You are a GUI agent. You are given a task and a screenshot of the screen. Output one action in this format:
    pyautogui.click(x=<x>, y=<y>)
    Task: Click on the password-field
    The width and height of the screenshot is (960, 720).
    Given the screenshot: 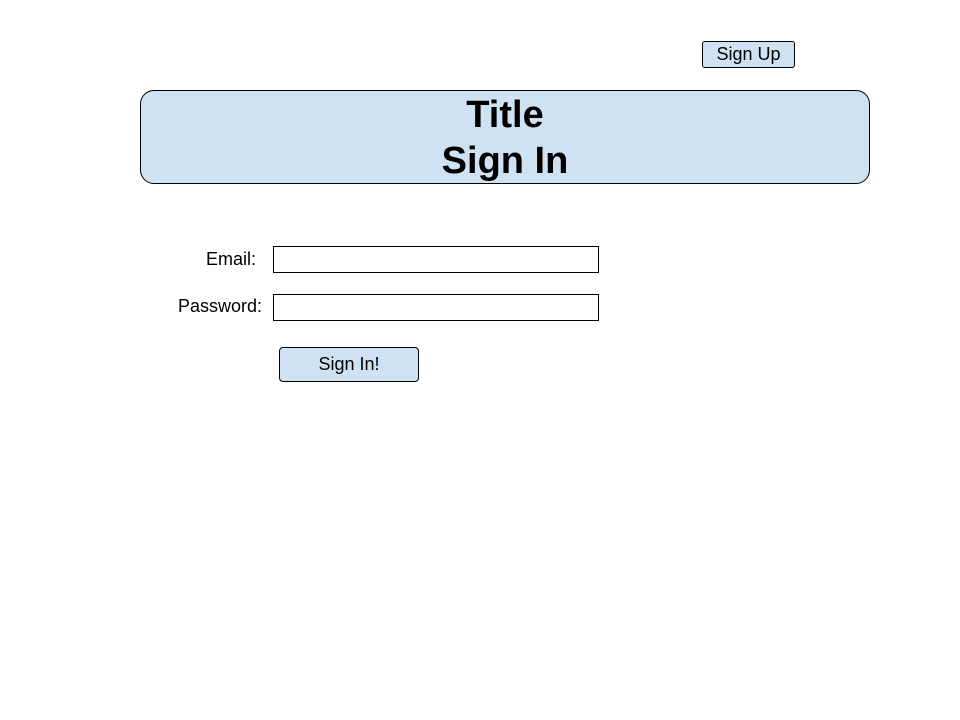 What is the action you would take?
    pyautogui.click(x=436, y=307)
    